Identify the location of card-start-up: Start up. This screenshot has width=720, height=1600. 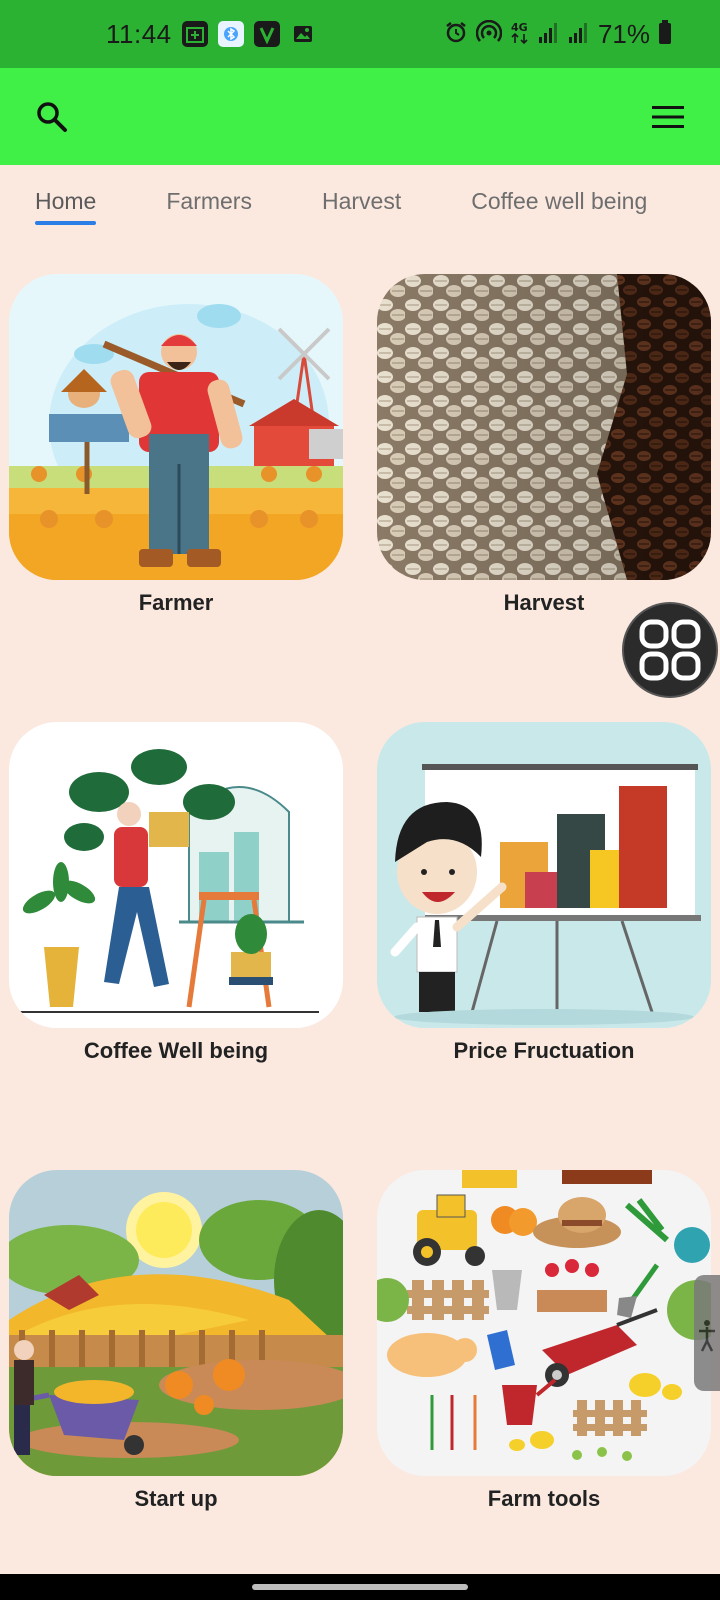
(176, 1341).